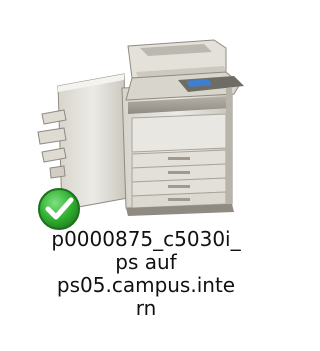 Image resolution: width=320 pixels, height=351 pixels. I want to click on printer-name-line-2: ps auf, so click(146, 262).